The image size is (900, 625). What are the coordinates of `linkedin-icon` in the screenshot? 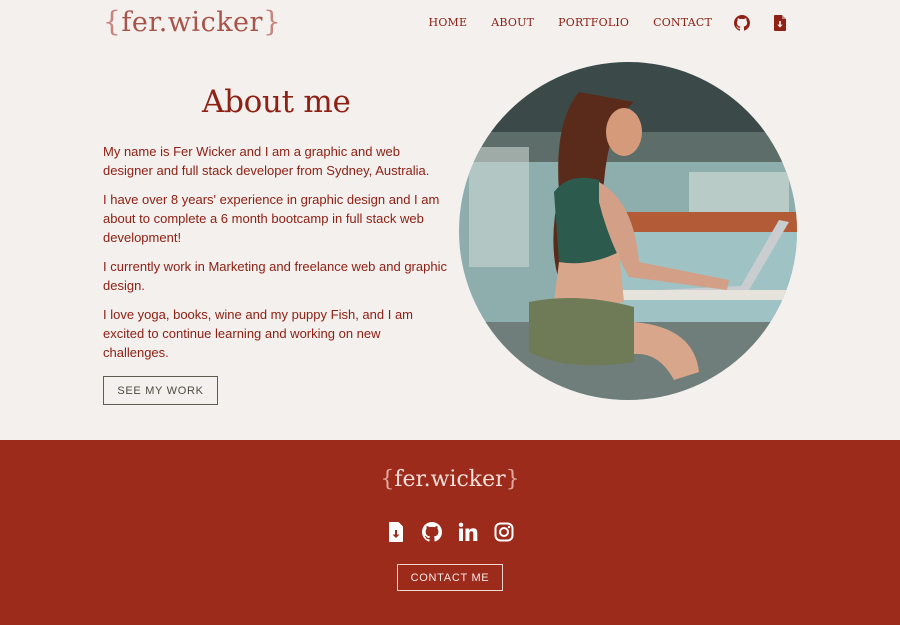 It's located at (468, 532).